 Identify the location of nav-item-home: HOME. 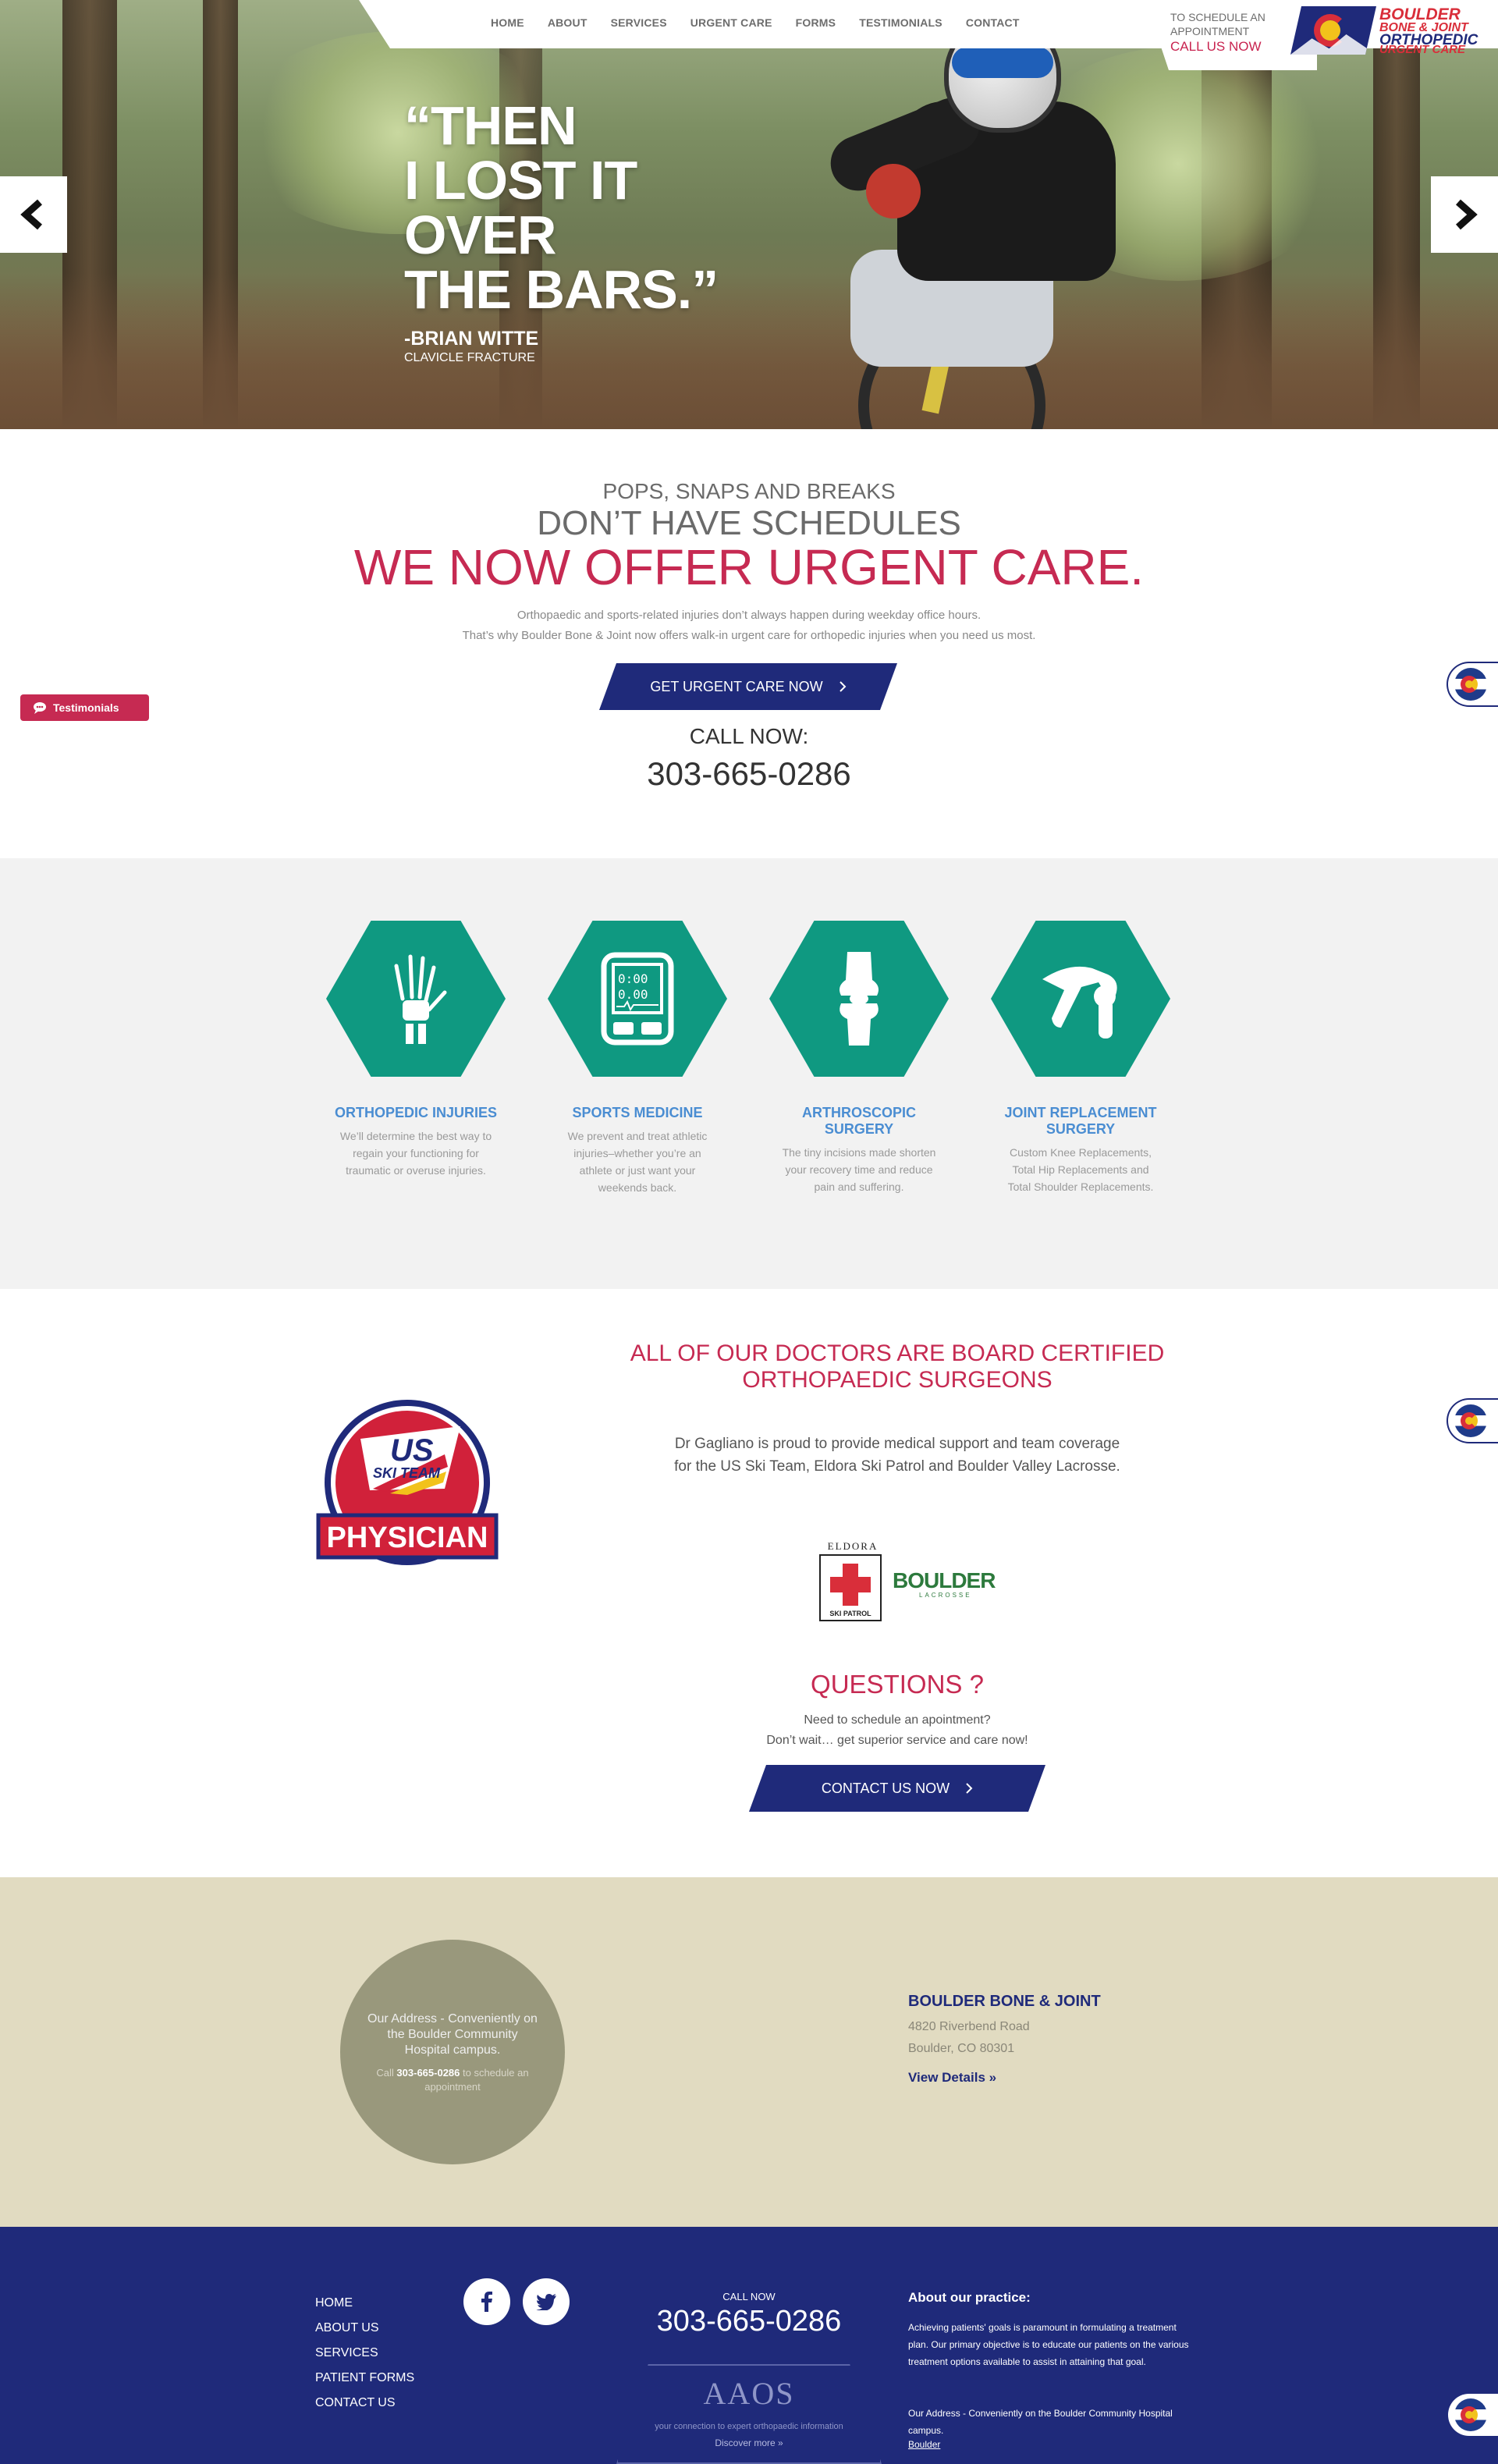
(507, 22).